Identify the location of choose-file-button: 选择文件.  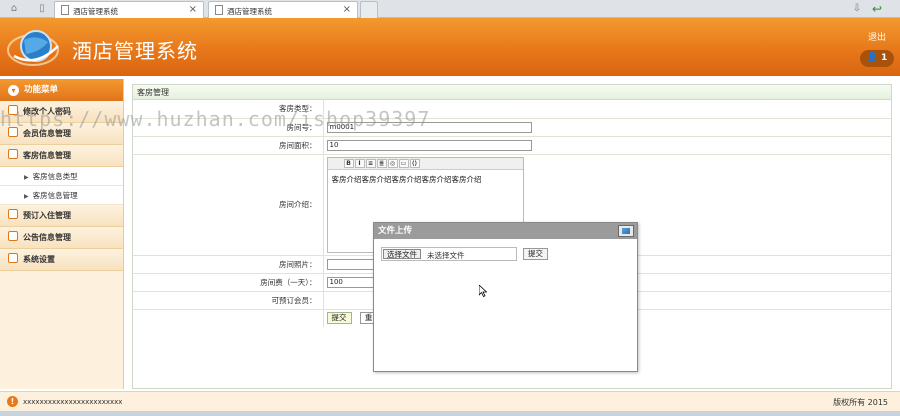
(402, 254).